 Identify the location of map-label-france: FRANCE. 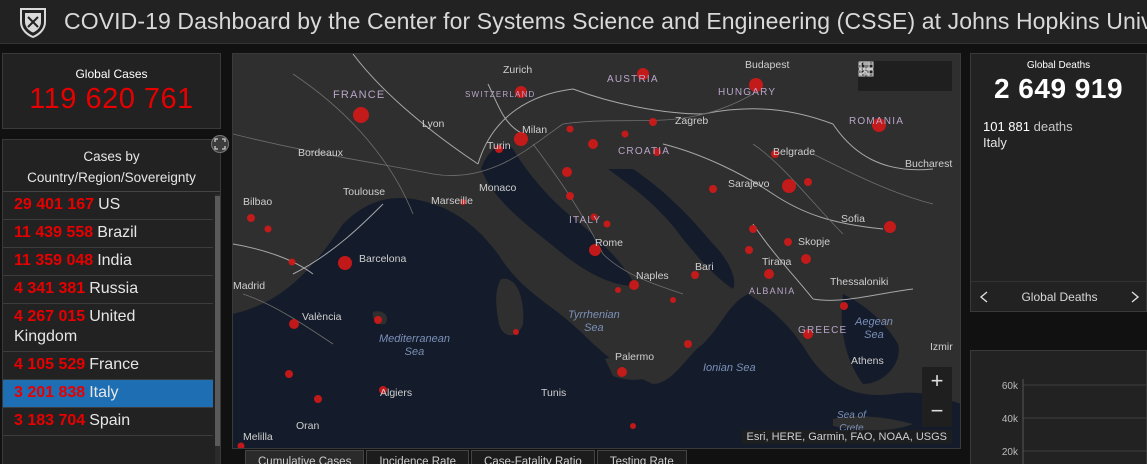
(359, 95).